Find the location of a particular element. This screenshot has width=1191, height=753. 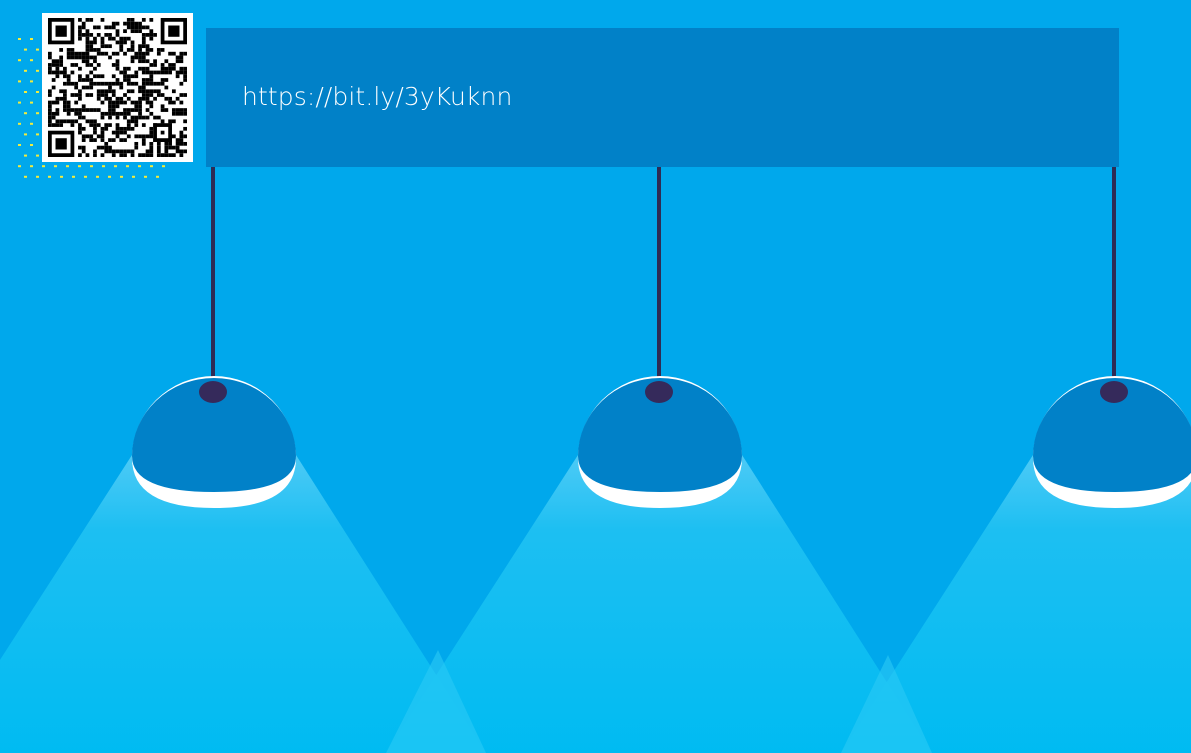

url-banner: https://bit.ly/3yKuknn is located at coordinates (662, 97).